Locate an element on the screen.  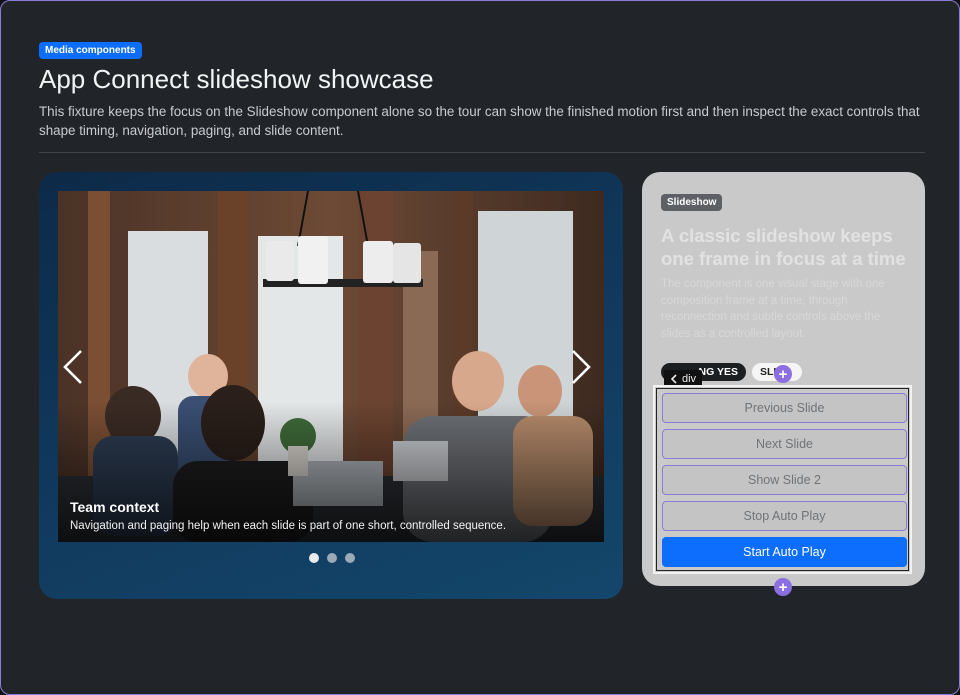
slide-caption-title: Team context is located at coordinates (115, 507).